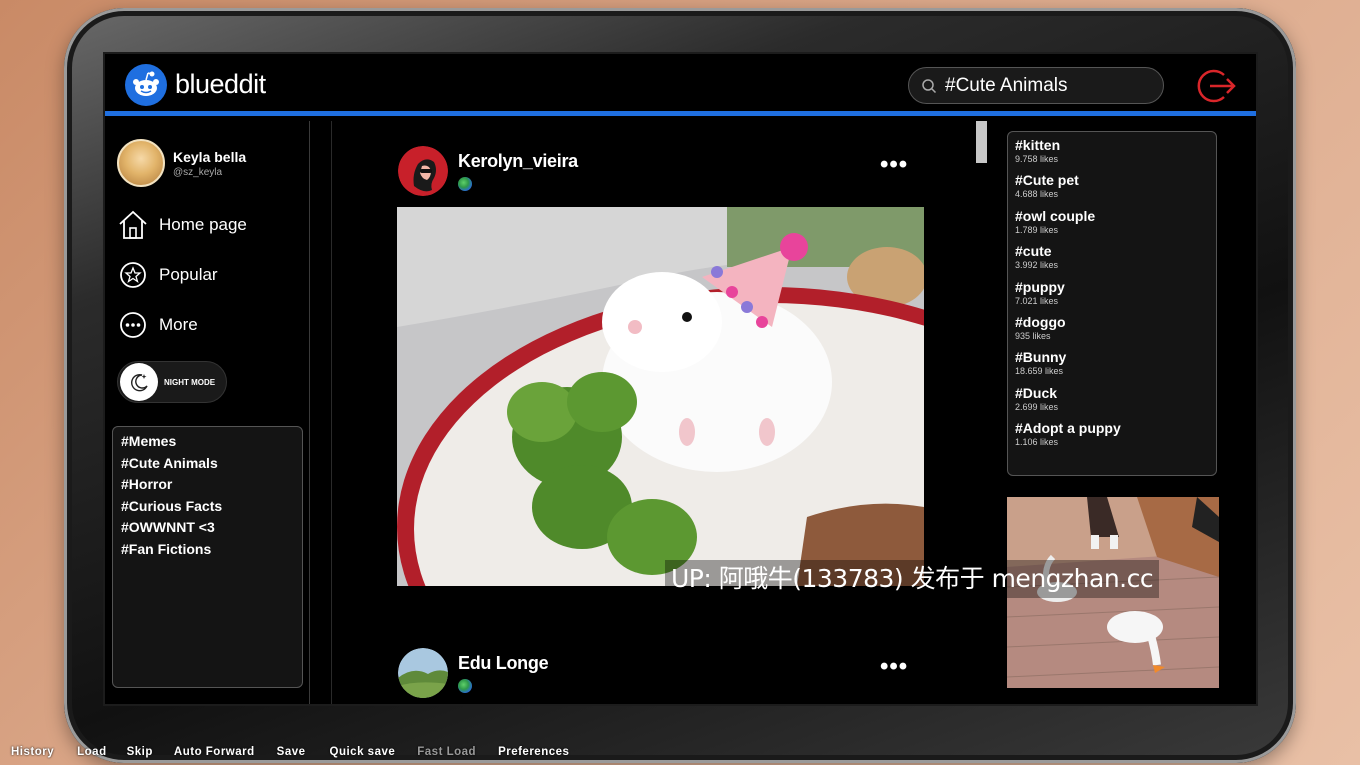 This screenshot has height=765, width=1360. Describe the element at coordinates (207, 485) in the screenshot. I see `community-link: #Horror` at that location.